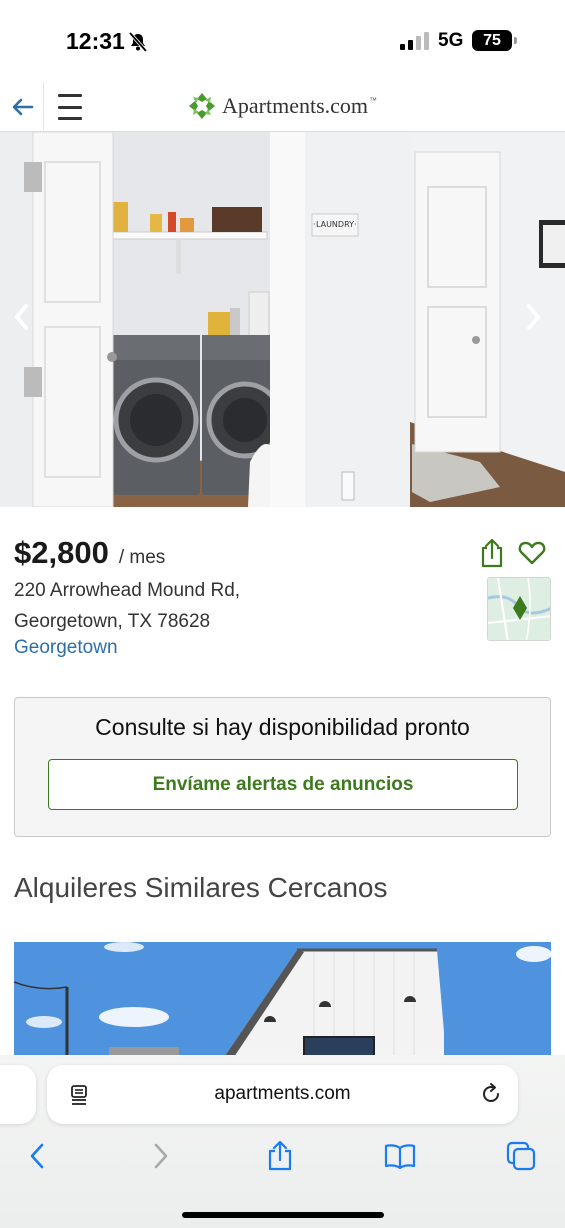  I want to click on prev-photo-button, so click(27, 320).